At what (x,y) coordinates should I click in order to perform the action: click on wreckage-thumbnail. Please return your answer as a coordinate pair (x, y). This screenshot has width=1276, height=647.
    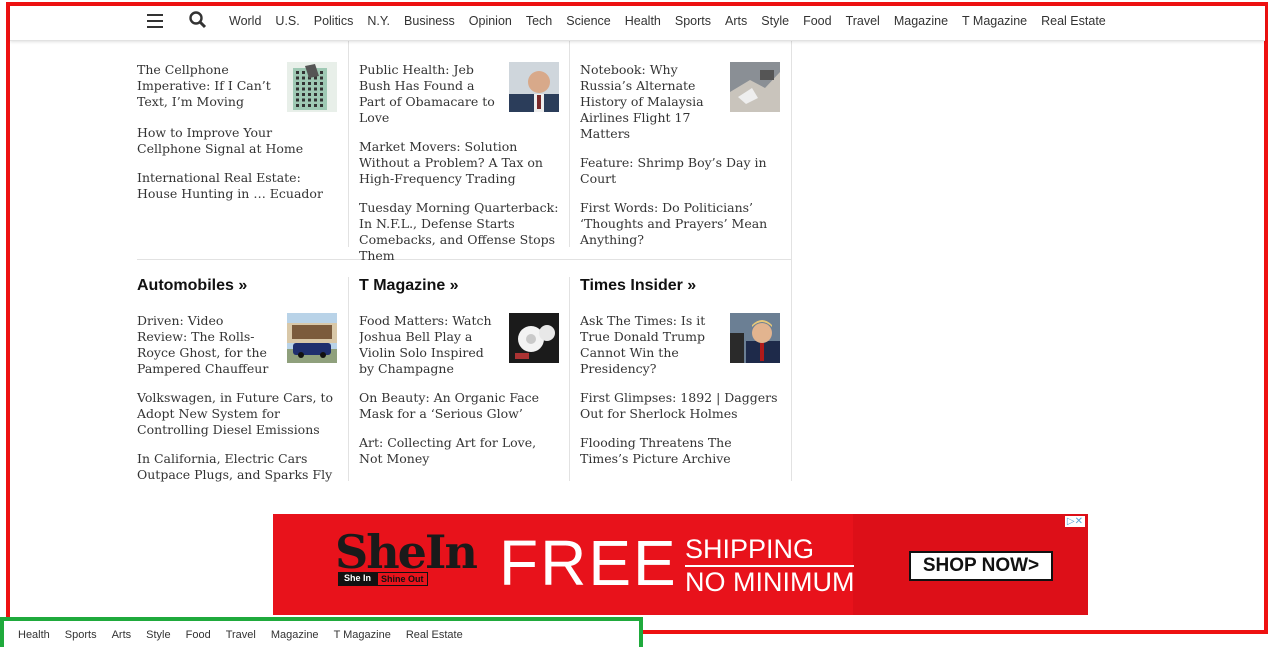
    Looking at the image, I should click on (755, 87).